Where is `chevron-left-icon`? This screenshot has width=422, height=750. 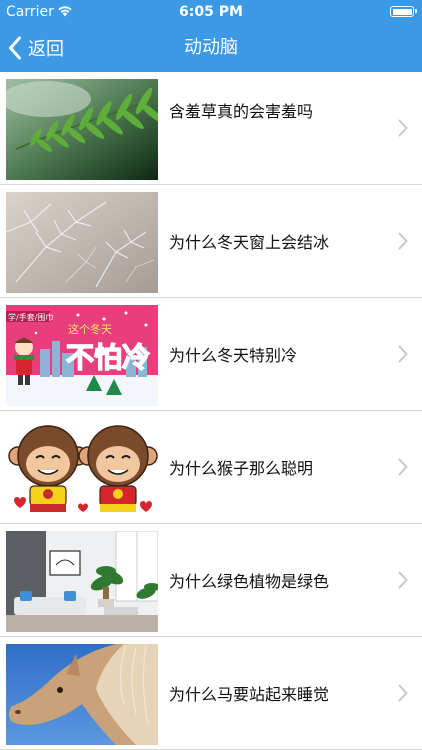 chevron-left-icon is located at coordinates (15, 48).